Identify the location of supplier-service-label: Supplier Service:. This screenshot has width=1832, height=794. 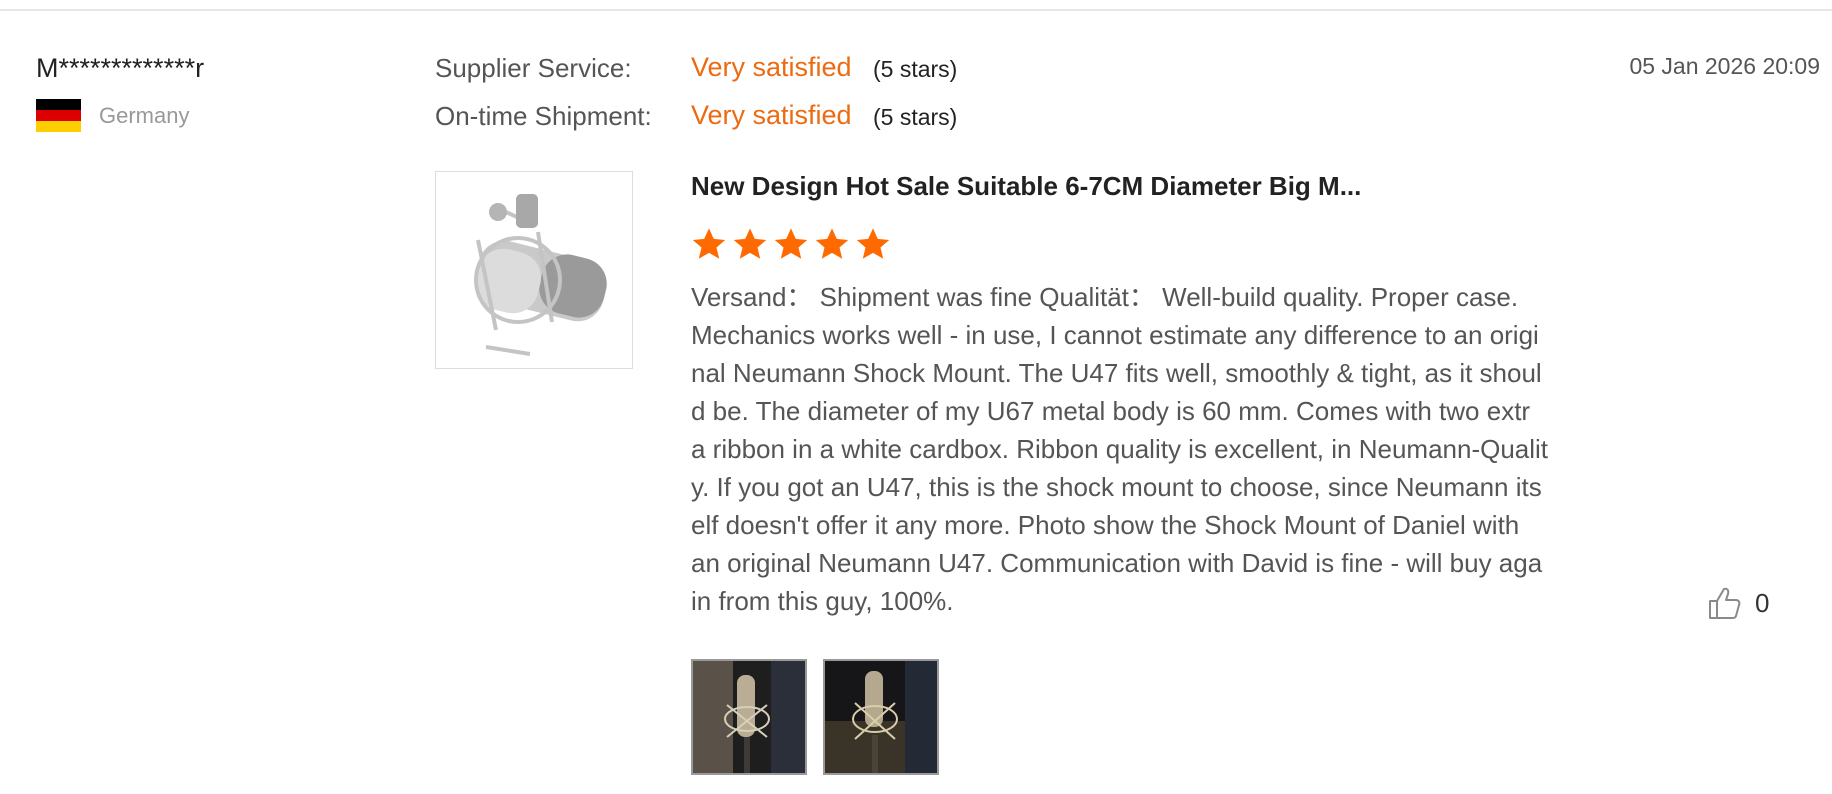
(533, 68).